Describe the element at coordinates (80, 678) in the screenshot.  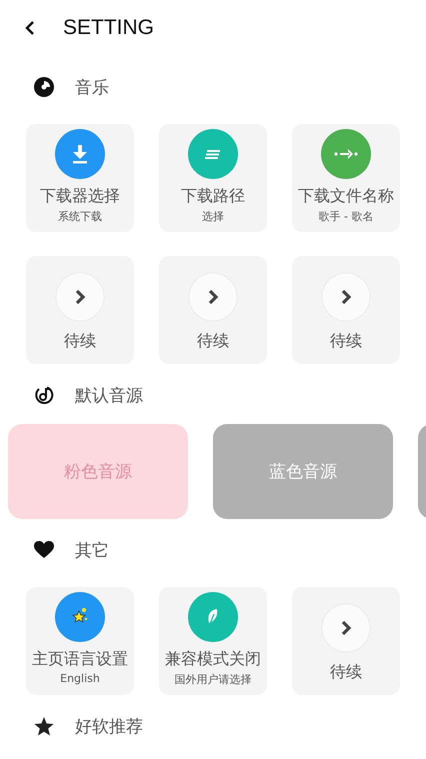
I see `tile-subtitle: English` at that location.